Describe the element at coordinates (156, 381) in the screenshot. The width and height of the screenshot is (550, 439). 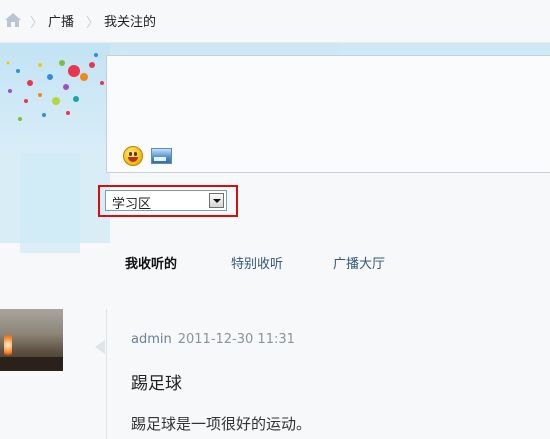
I see `post-title: 踢足球` at that location.